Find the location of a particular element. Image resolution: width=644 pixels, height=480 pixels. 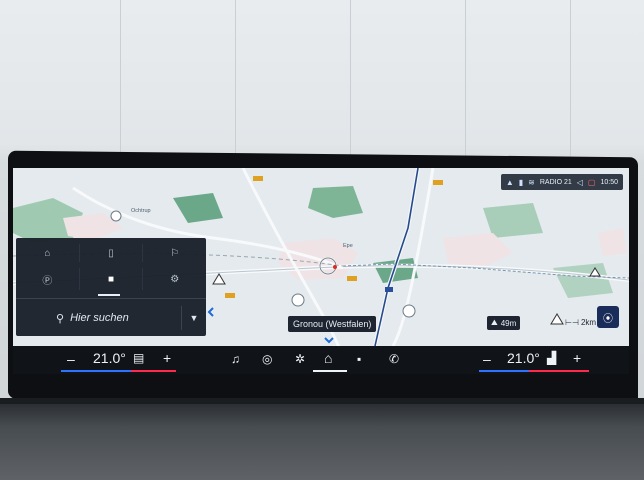

town-label: Ochtrup is located at coordinates (141, 211).